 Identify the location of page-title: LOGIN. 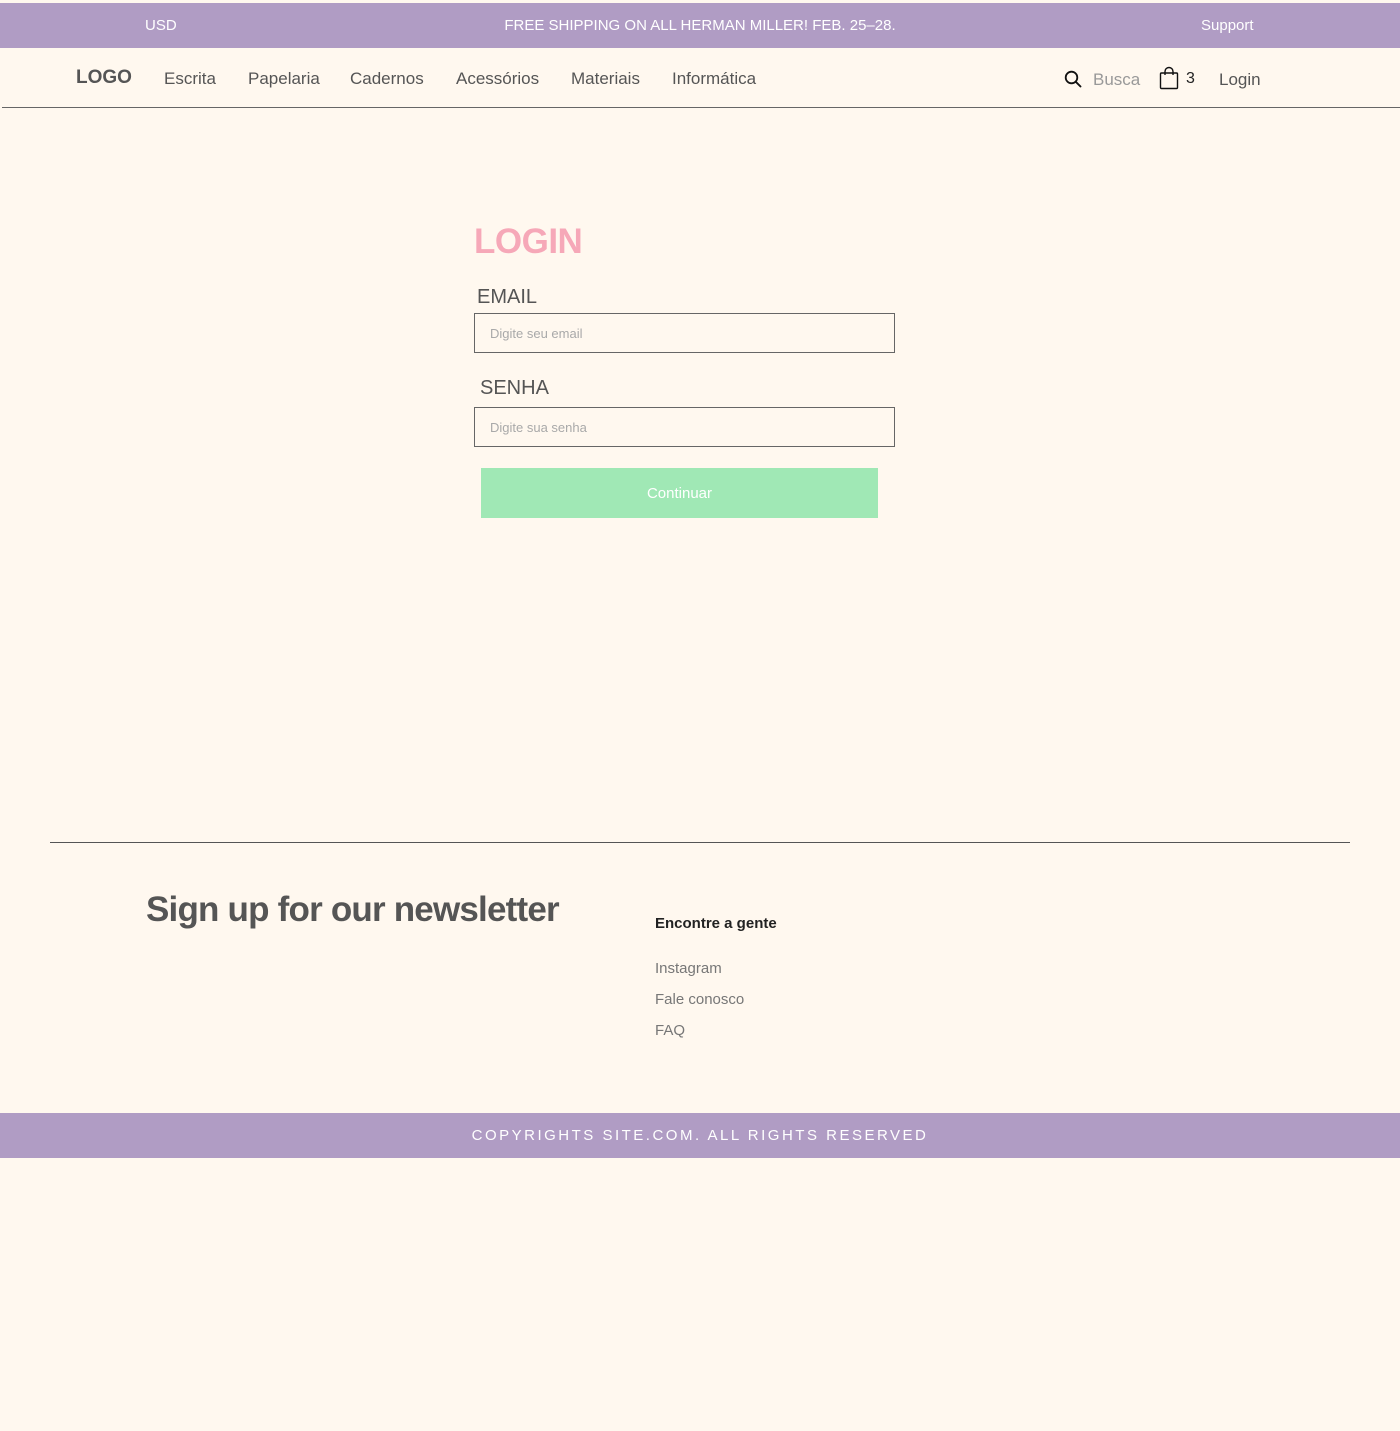
(528, 241).